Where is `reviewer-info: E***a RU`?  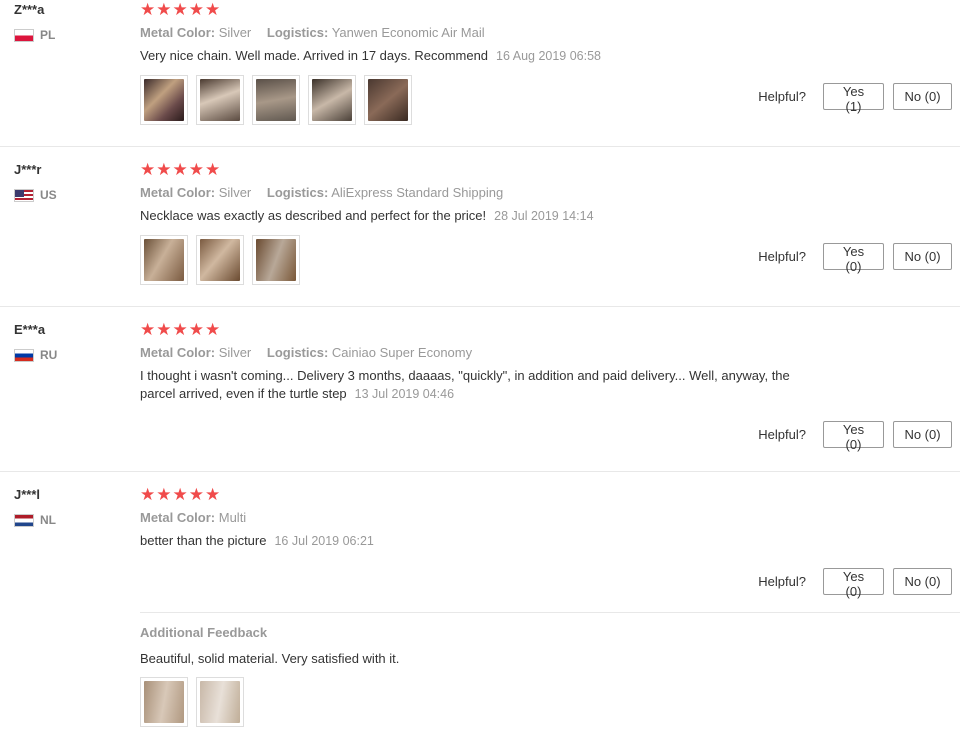 reviewer-info: E***a RU is located at coordinates (69, 342).